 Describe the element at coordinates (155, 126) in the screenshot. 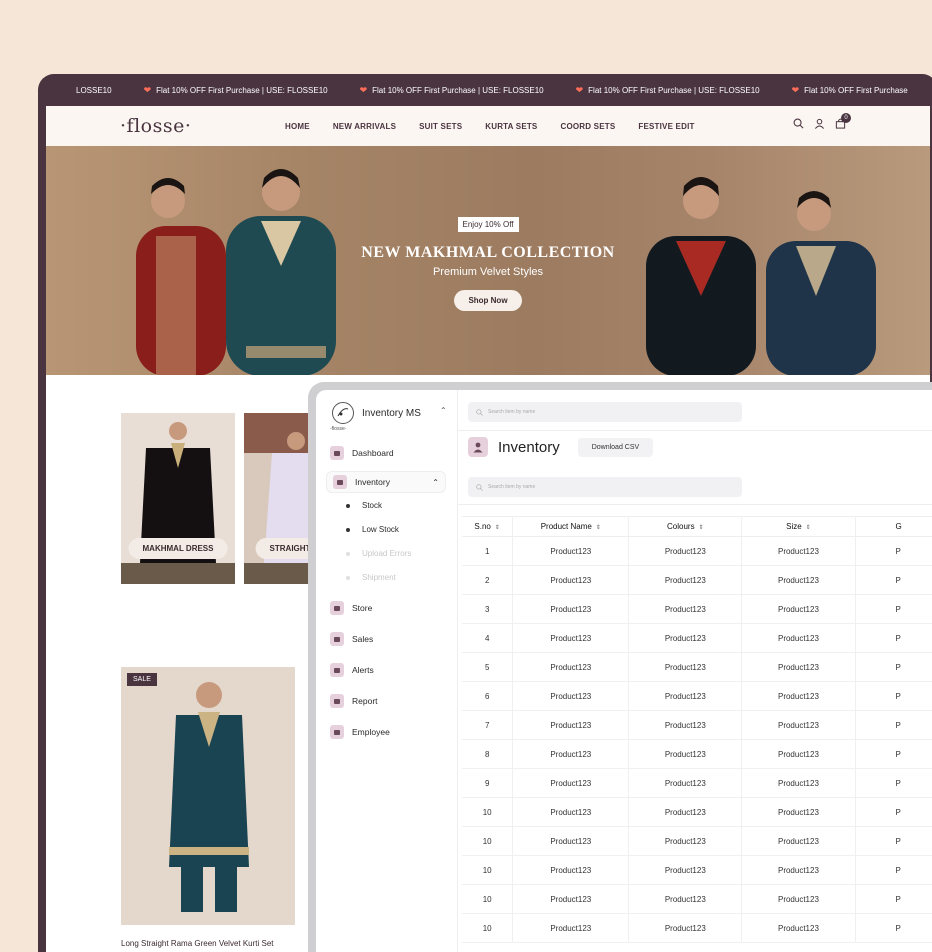

I see `site-logo: ·flosse·` at that location.